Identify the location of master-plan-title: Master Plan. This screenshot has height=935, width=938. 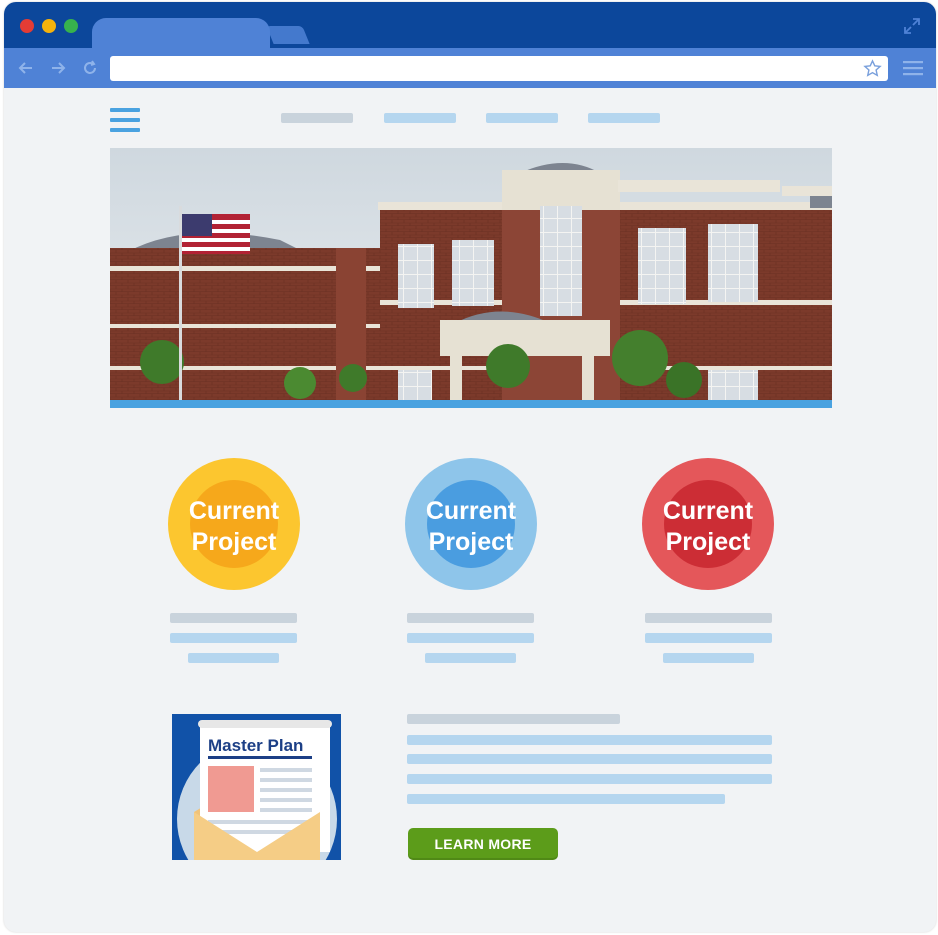
(256, 745).